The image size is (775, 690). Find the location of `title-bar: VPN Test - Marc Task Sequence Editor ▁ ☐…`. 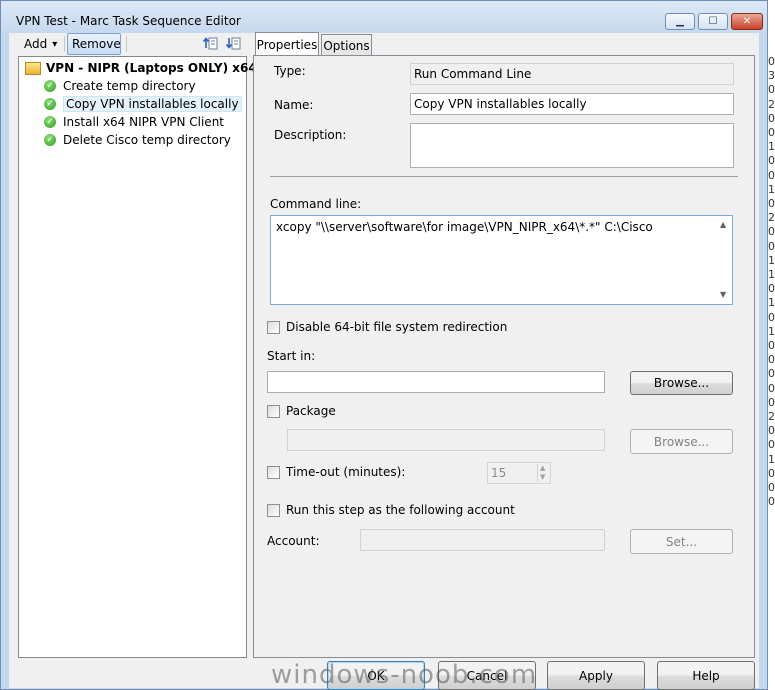

title-bar: VPN Test - Marc Task Sequence Editor ▁ ☐… is located at coordinates (384, 18).